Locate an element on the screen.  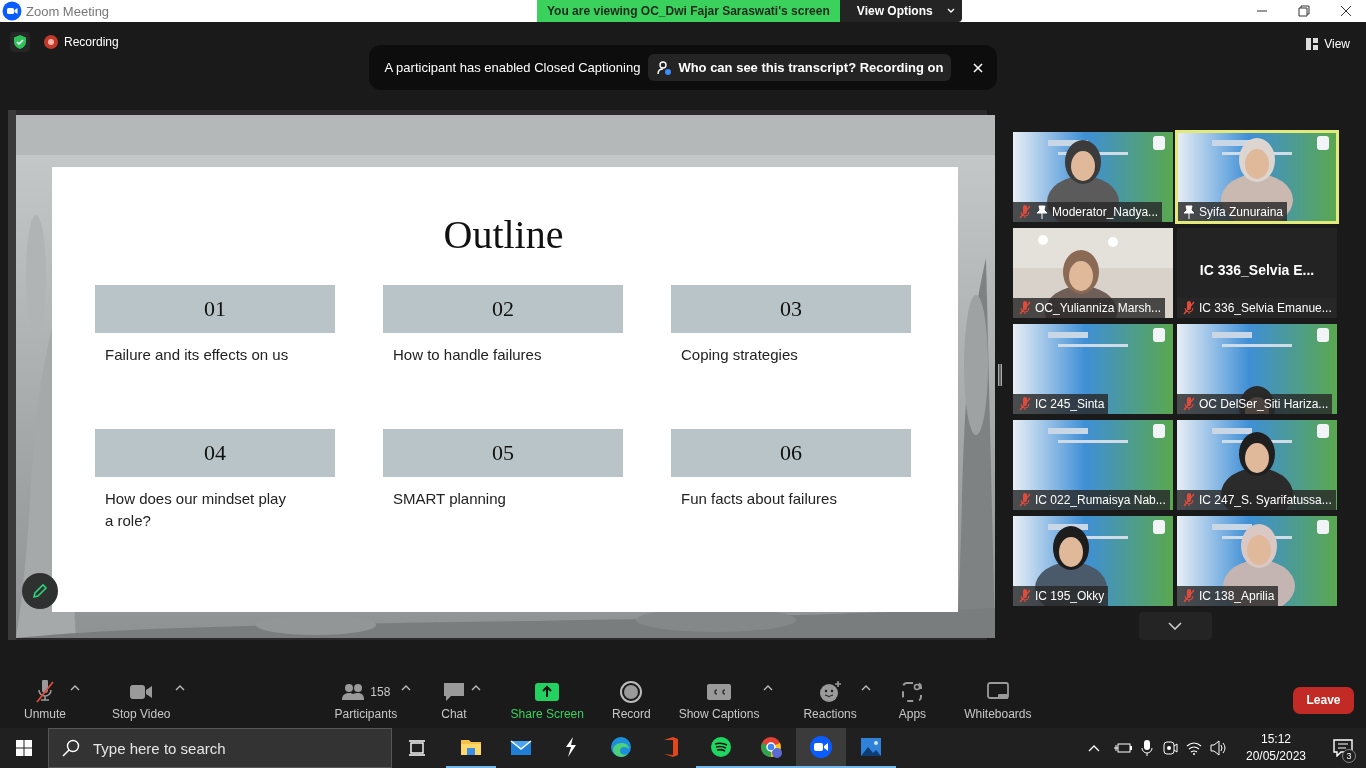
pencil-icon is located at coordinates (40, 591).